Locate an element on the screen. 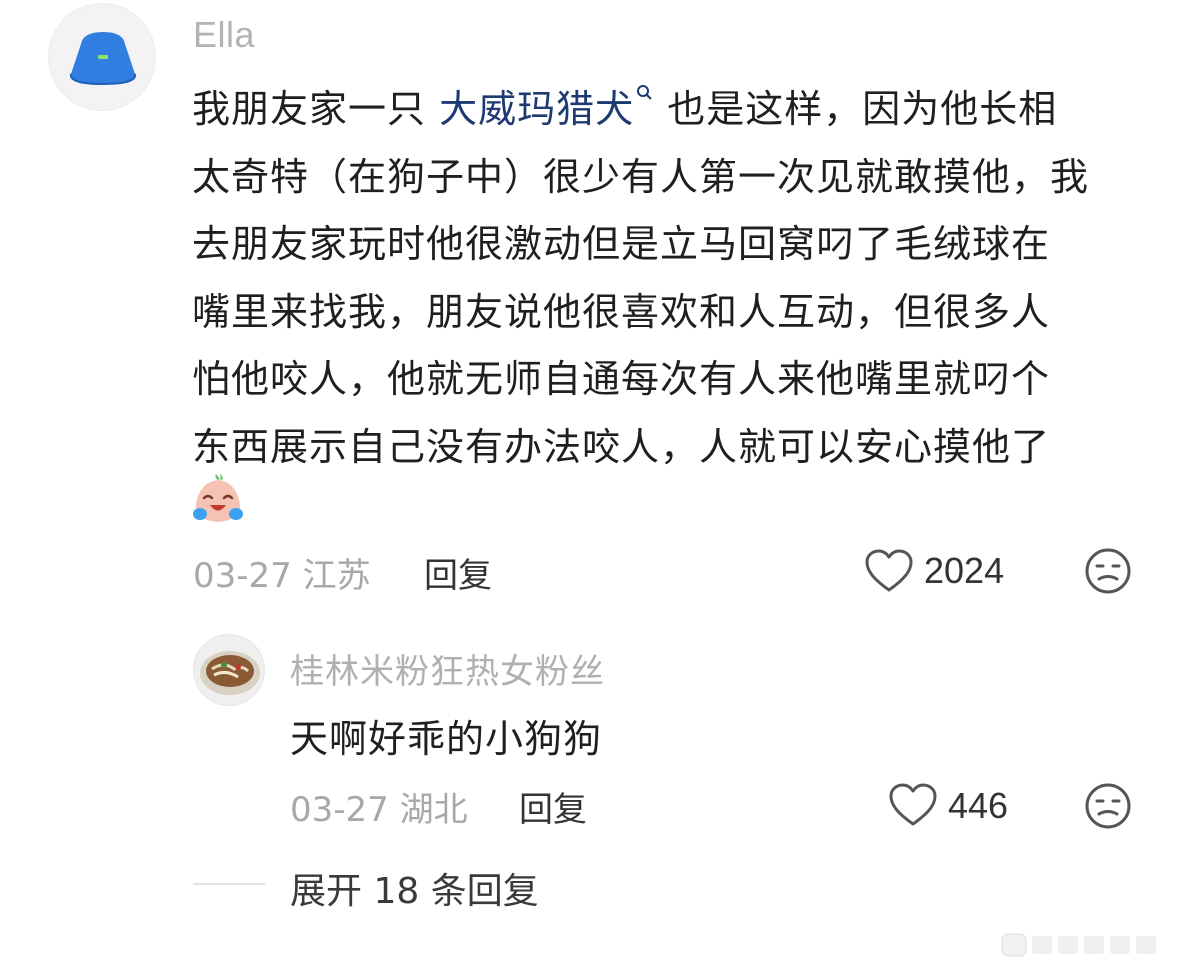  reply-date-location: 03-27 湖北 is located at coordinates (379, 810).